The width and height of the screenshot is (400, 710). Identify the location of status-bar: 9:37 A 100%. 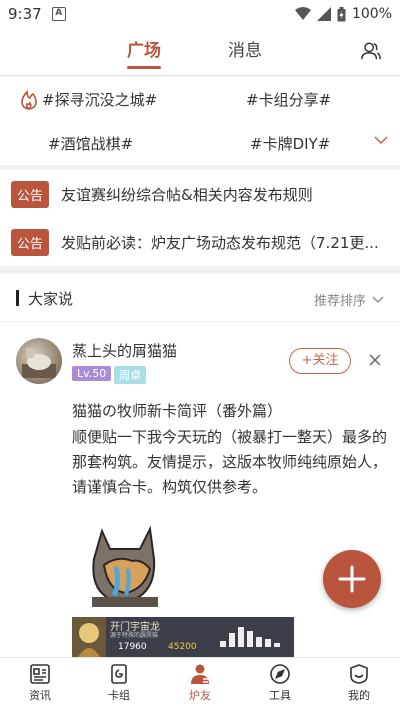
(200, 14).